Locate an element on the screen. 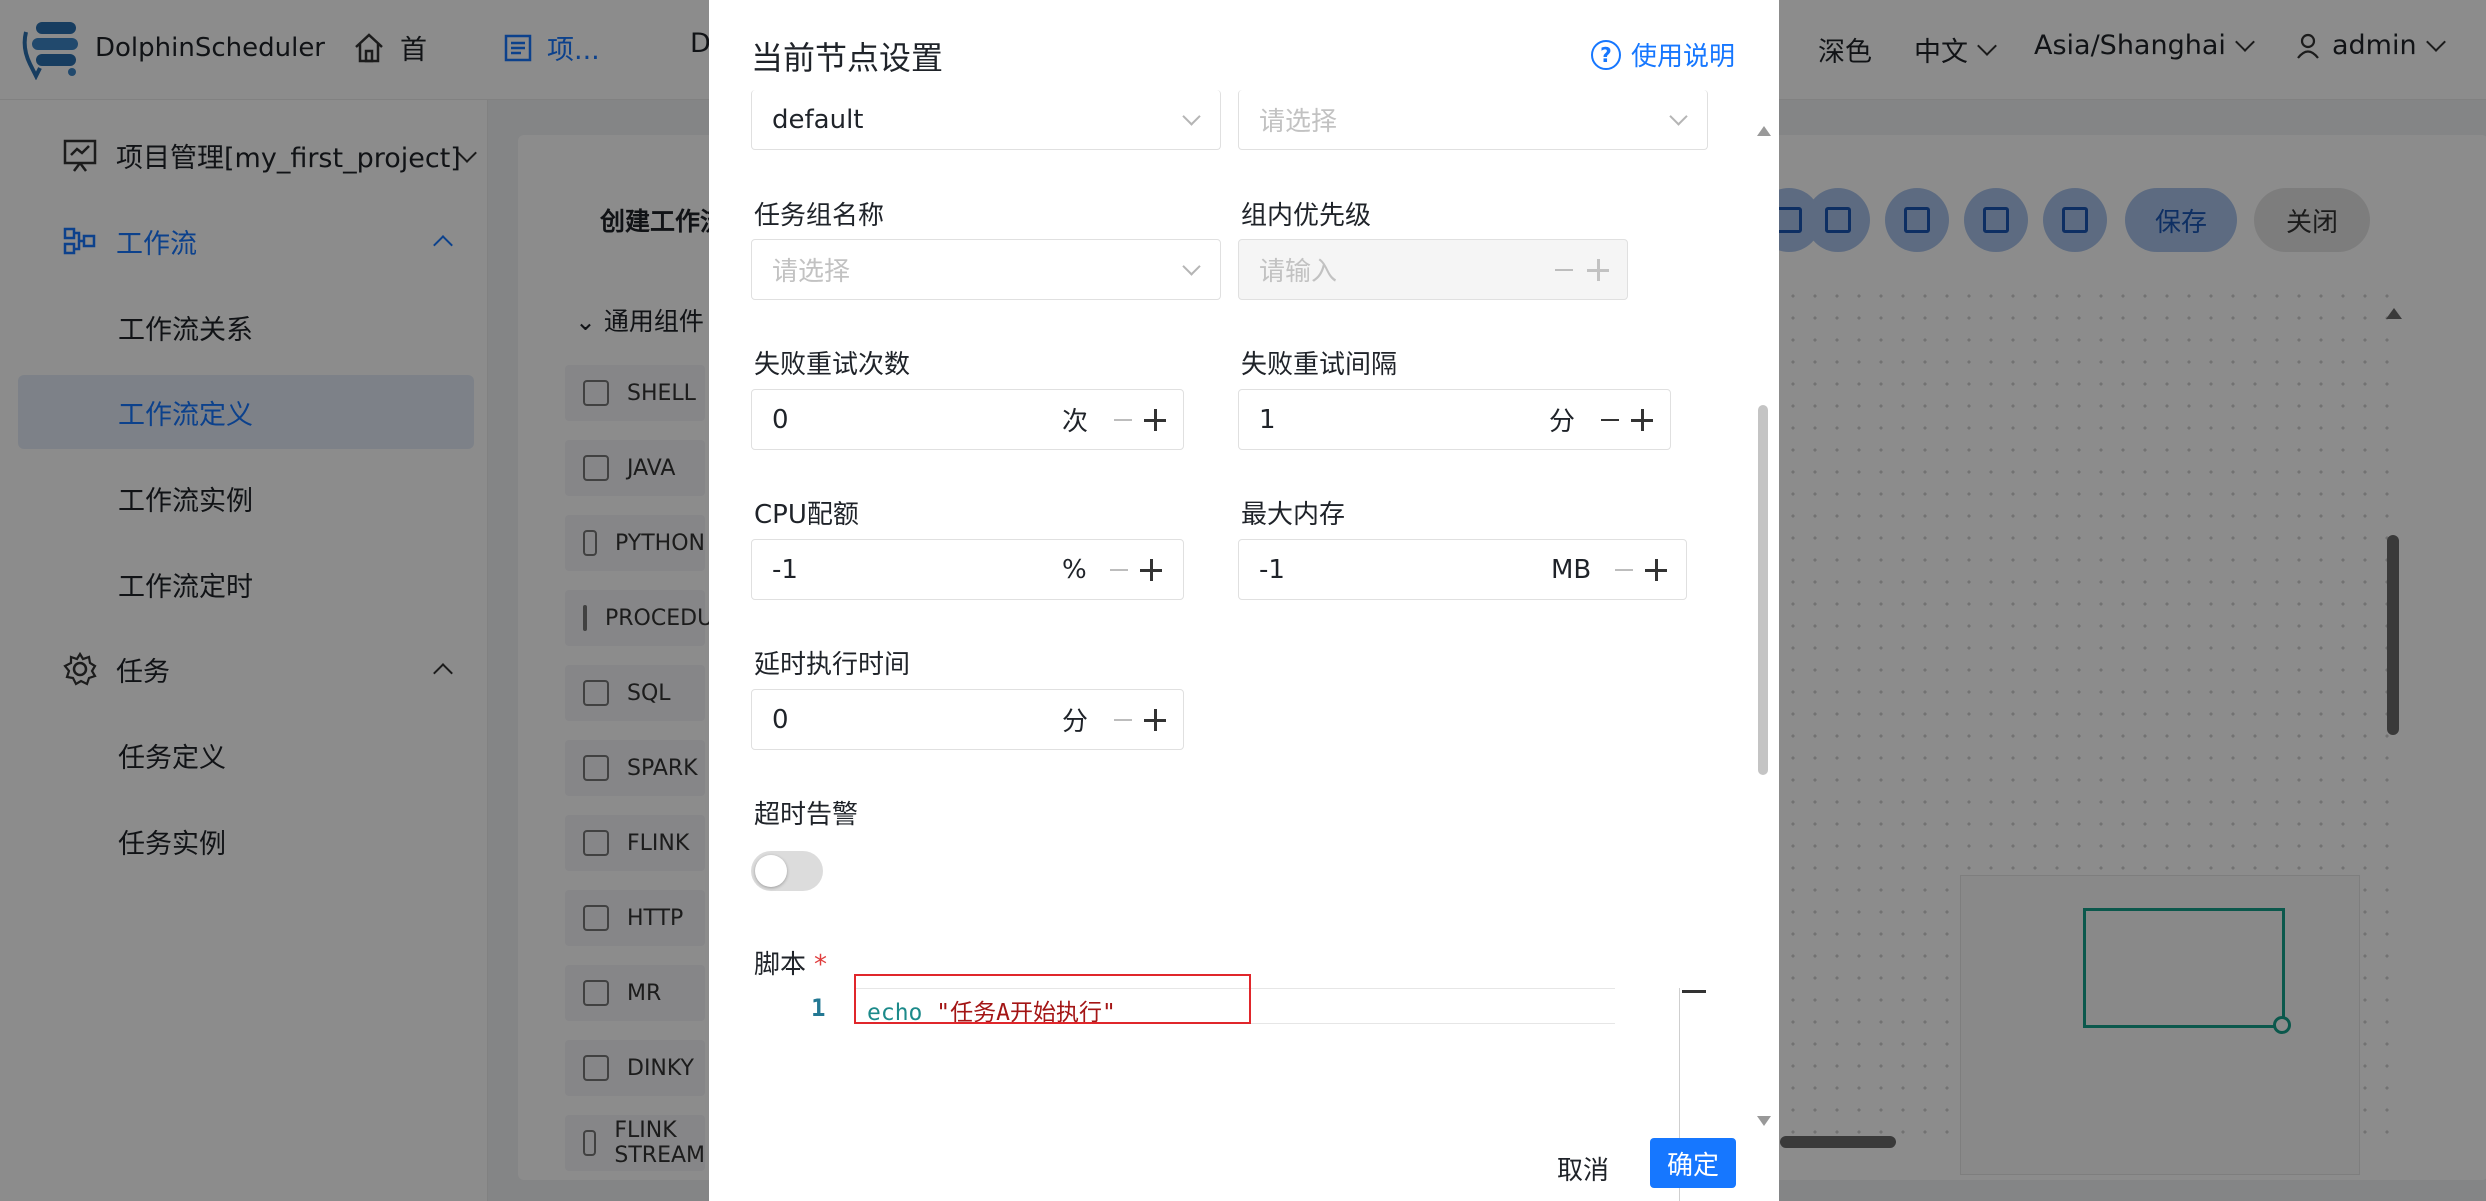 The image size is (2486, 1201). environment-select: default is located at coordinates (986, 120).